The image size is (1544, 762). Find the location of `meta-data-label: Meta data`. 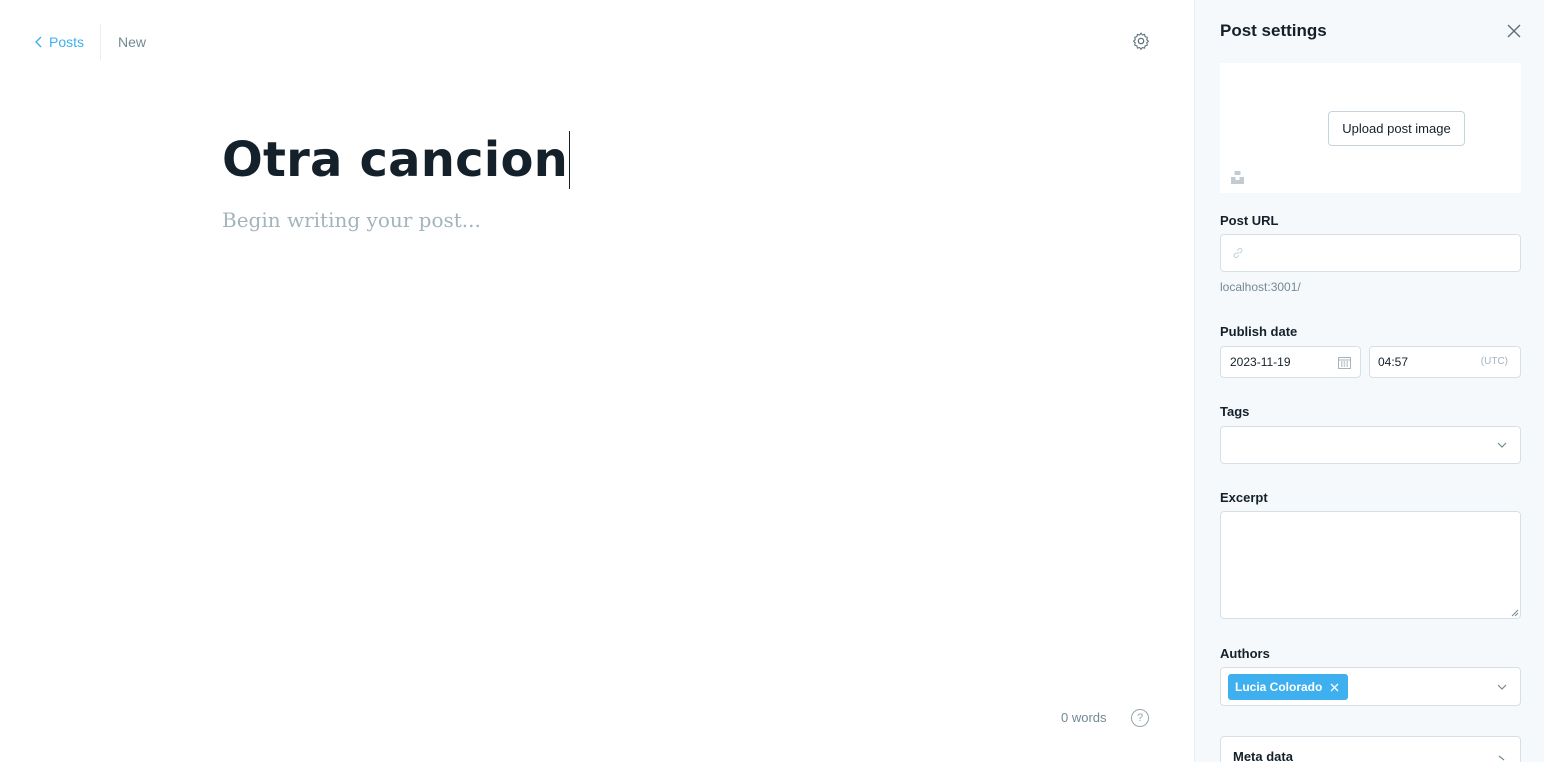

meta-data-label: Meta data is located at coordinates (1263, 755).